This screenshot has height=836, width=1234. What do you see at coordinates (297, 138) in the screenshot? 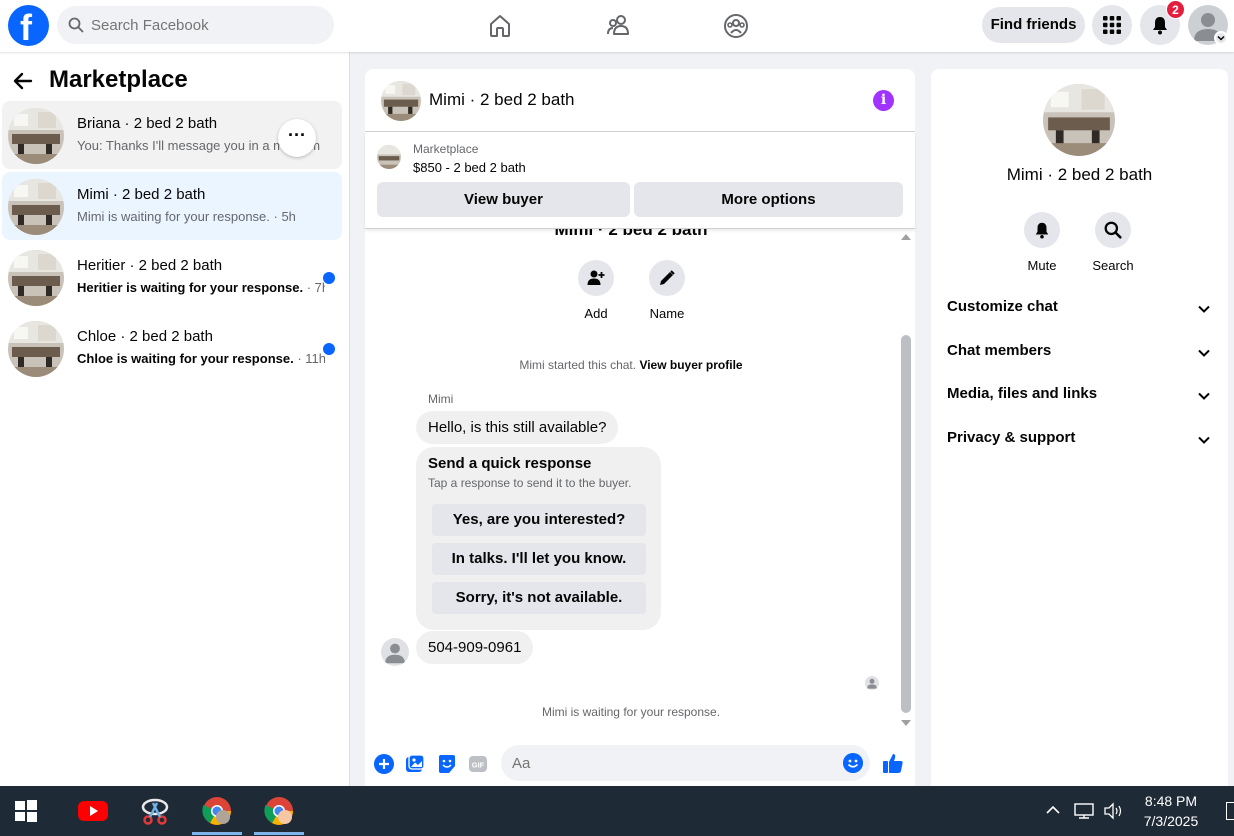
I see `conversation-more-button: ···` at bounding box center [297, 138].